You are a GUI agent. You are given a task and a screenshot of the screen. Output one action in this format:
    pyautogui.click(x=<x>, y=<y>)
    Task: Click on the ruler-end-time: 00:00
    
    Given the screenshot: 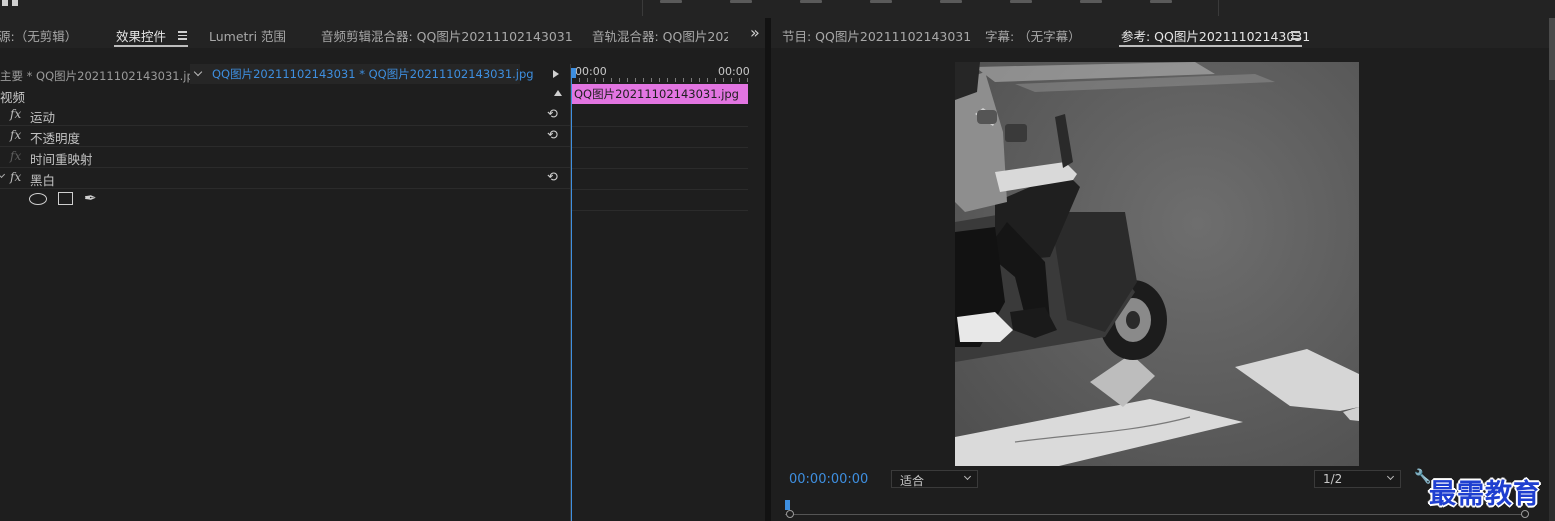 What is the action you would take?
    pyautogui.click(x=734, y=71)
    